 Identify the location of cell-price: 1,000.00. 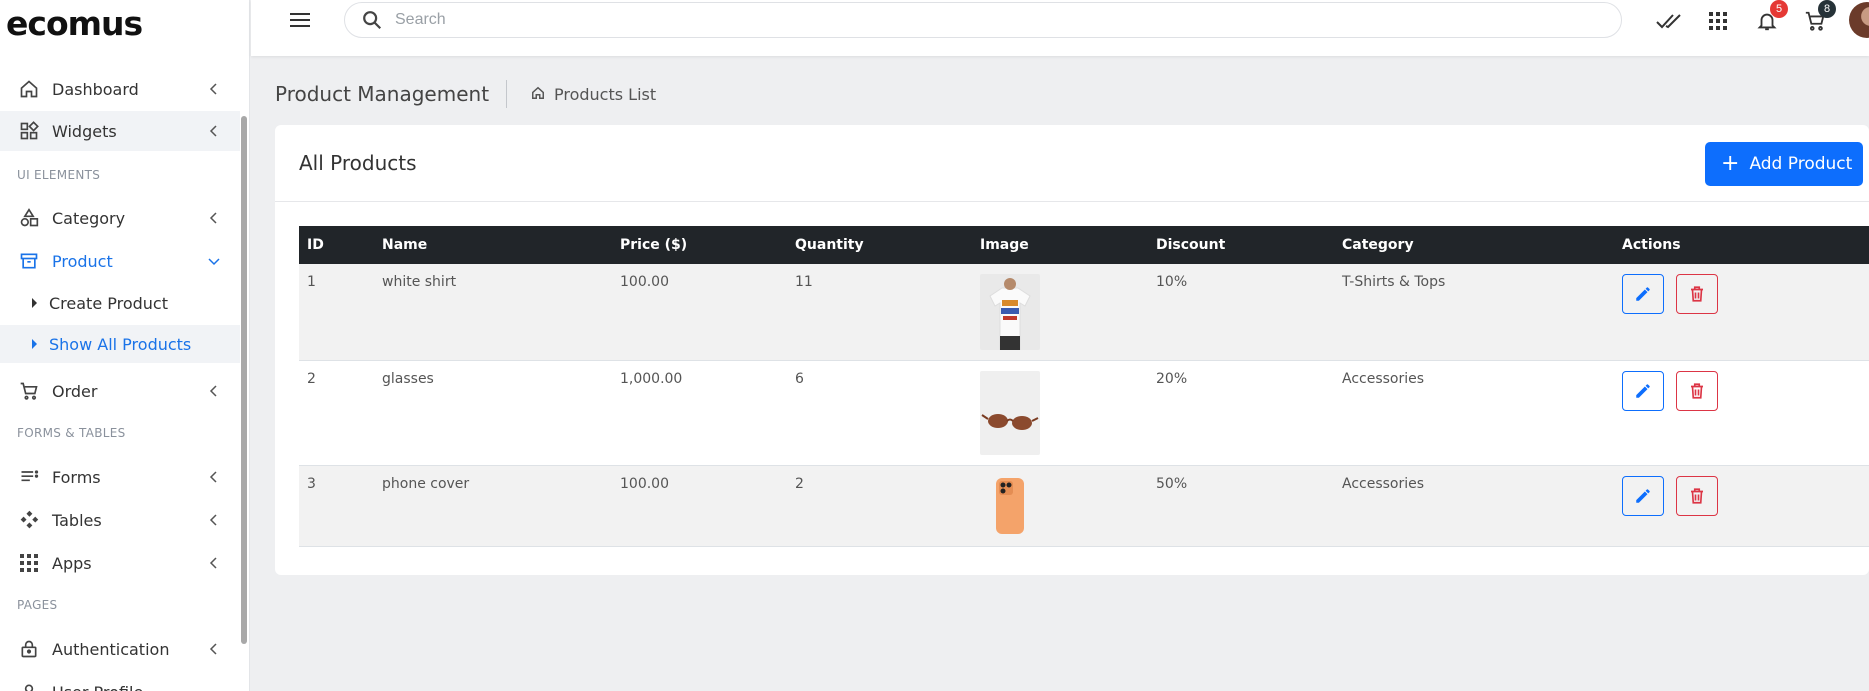
(699, 413).